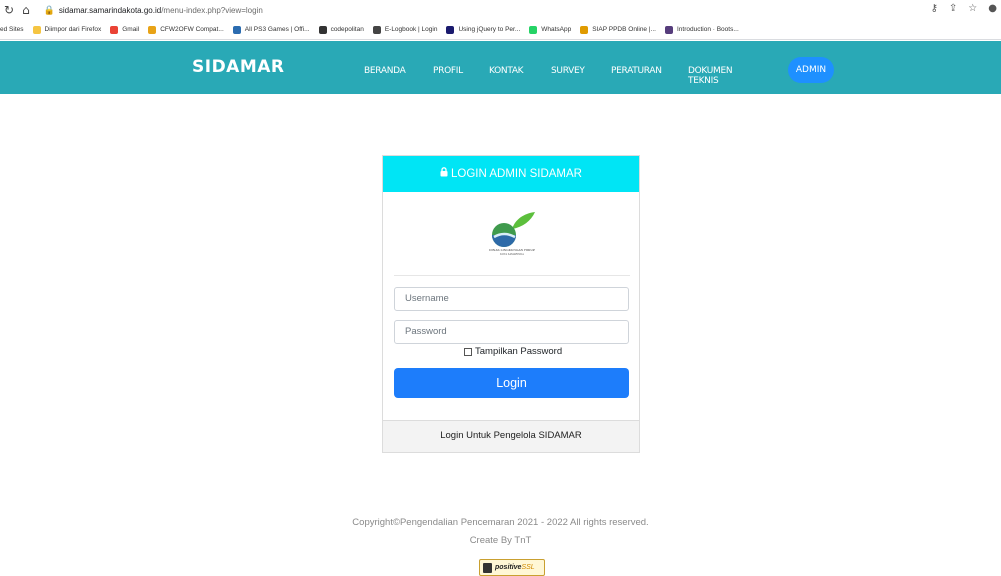 The height and width of the screenshot is (576, 1001). Describe the element at coordinates (508, 567) in the screenshot. I see `ssl-badge-label: positive` at that location.